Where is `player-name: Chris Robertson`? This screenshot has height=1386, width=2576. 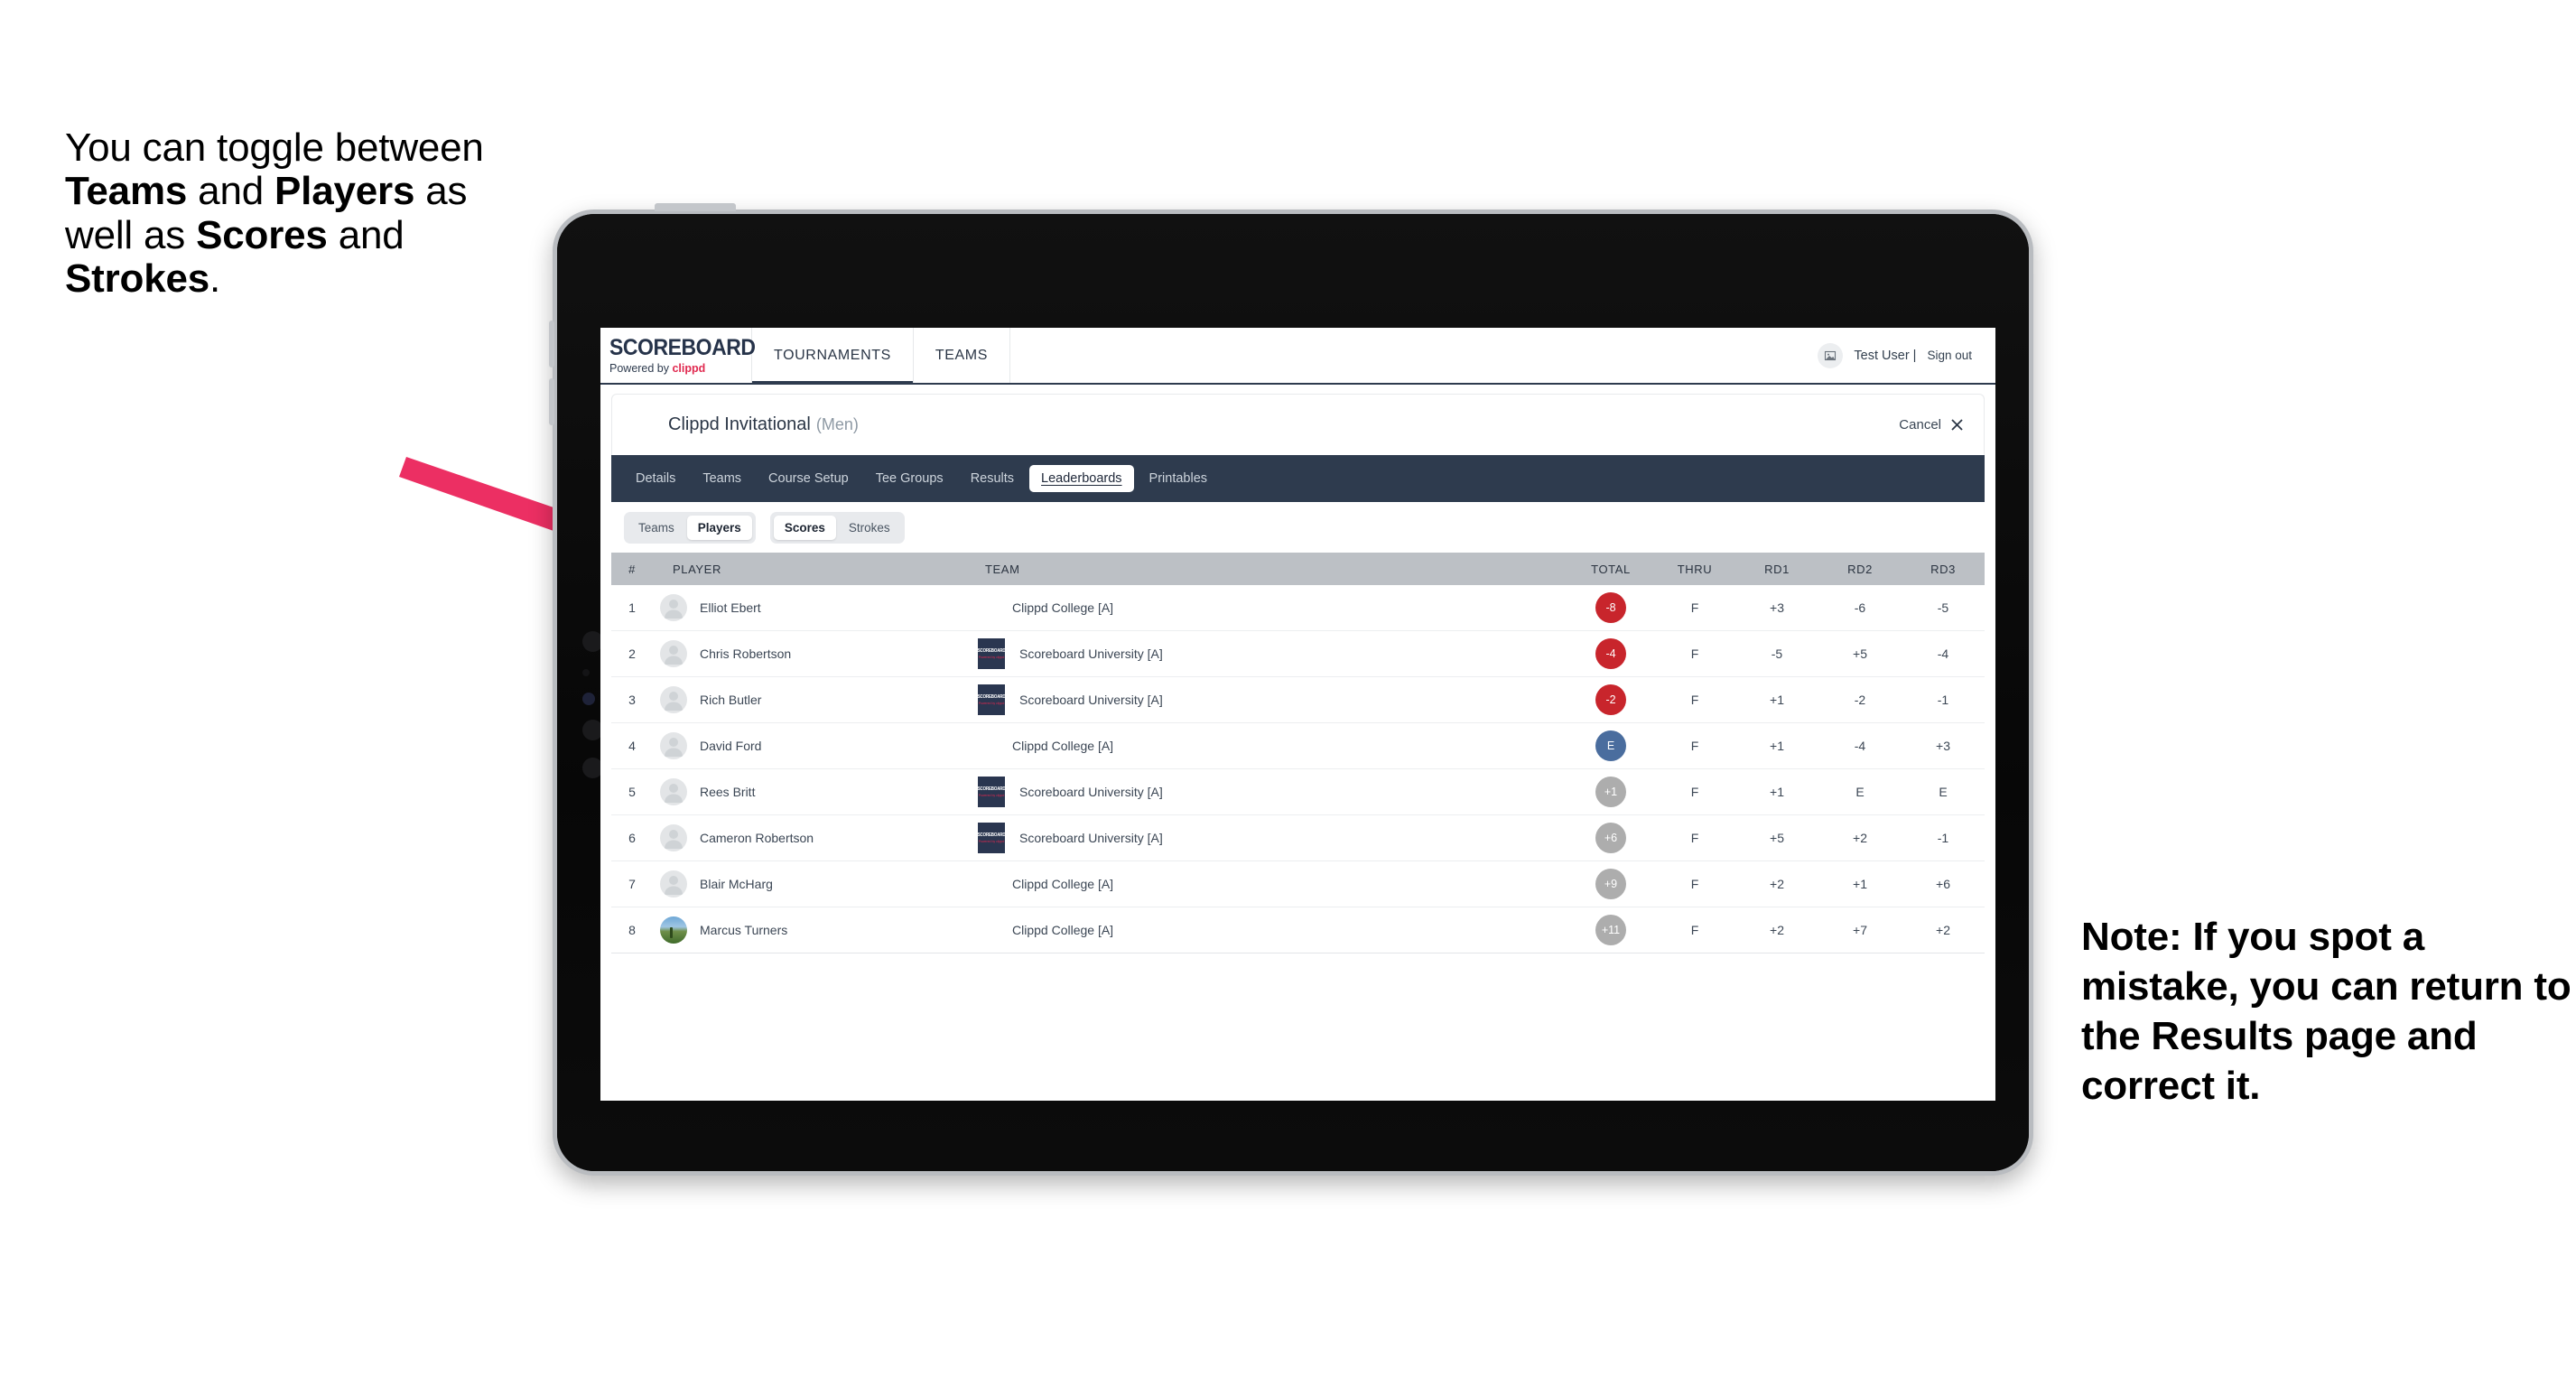
player-name: Chris Robertson is located at coordinates (746, 653).